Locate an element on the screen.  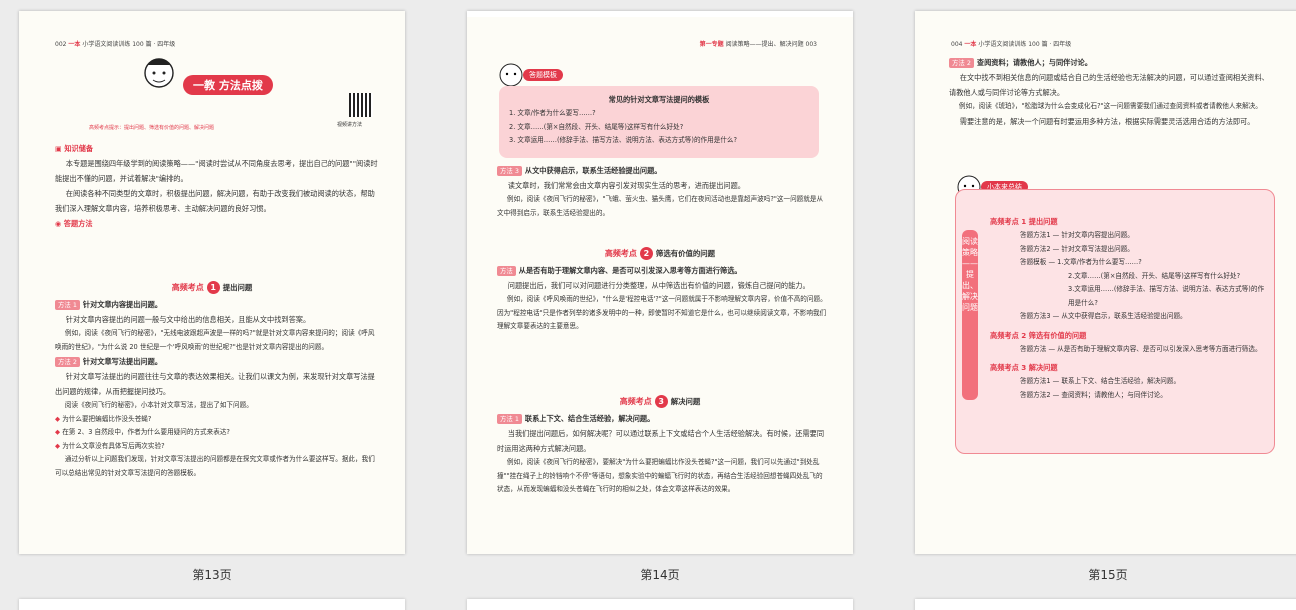
banner-title: 一教 方法点拨 is located at coordinates (228, 85).